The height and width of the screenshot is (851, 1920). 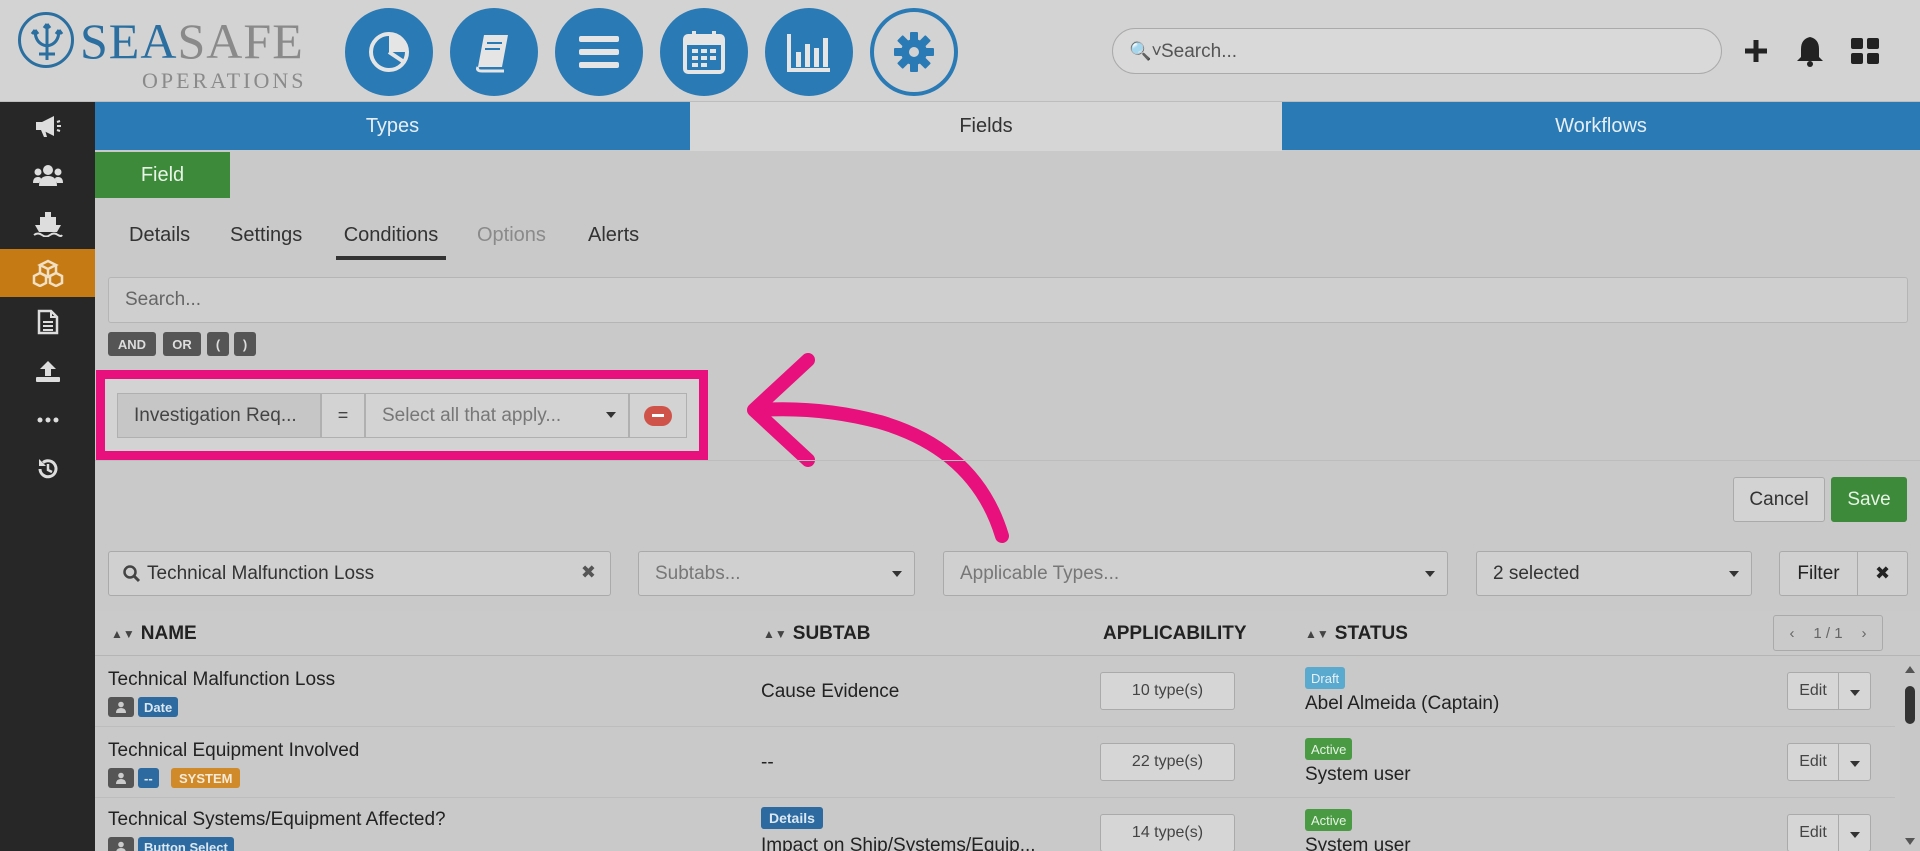 What do you see at coordinates (47, 322) in the screenshot?
I see `sidebar-item-documents` at bounding box center [47, 322].